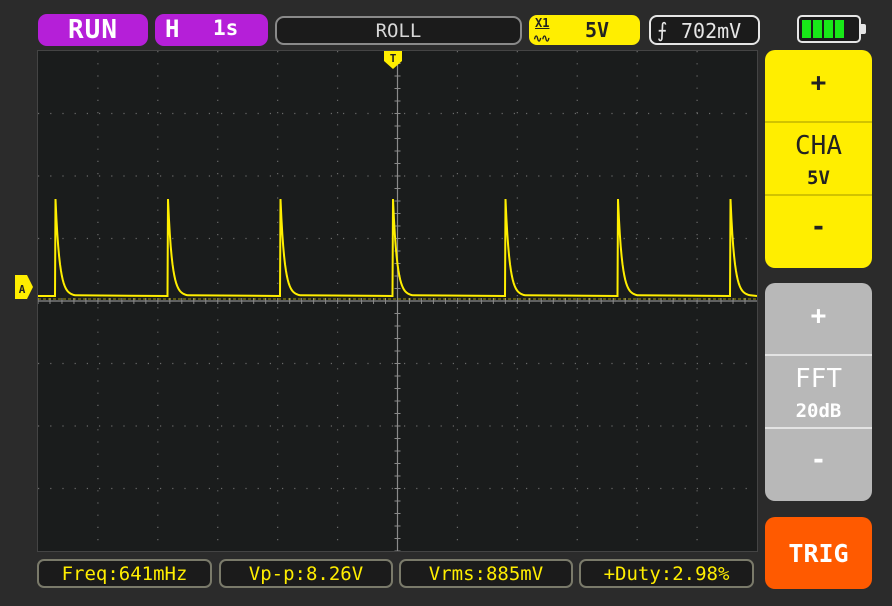 This screenshot has width=892, height=606. Describe the element at coordinates (211, 30) in the screenshot. I see `timebase-badge: H 1s` at that location.